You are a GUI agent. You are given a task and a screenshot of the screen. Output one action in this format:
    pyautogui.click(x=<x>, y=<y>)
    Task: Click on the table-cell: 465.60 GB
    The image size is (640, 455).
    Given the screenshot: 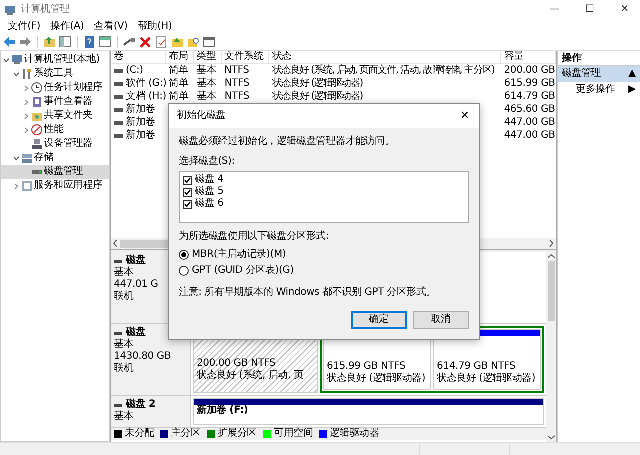 What is the action you would take?
    pyautogui.click(x=530, y=110)
    